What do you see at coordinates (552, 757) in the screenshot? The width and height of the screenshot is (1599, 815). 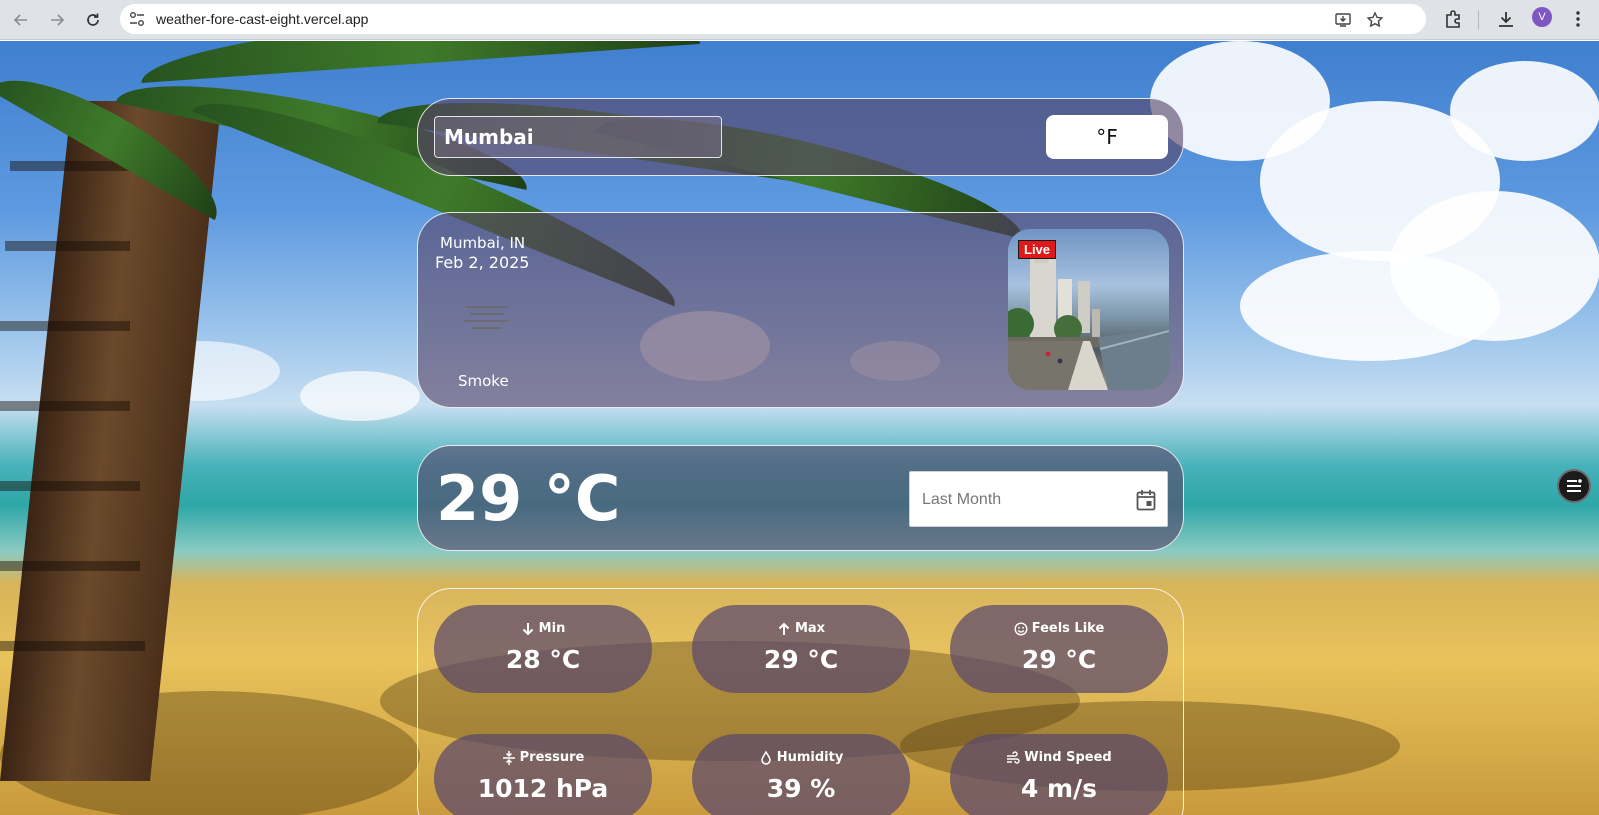 I see `stat-pressure-label: Pressure` at bounding box center [552, 757].